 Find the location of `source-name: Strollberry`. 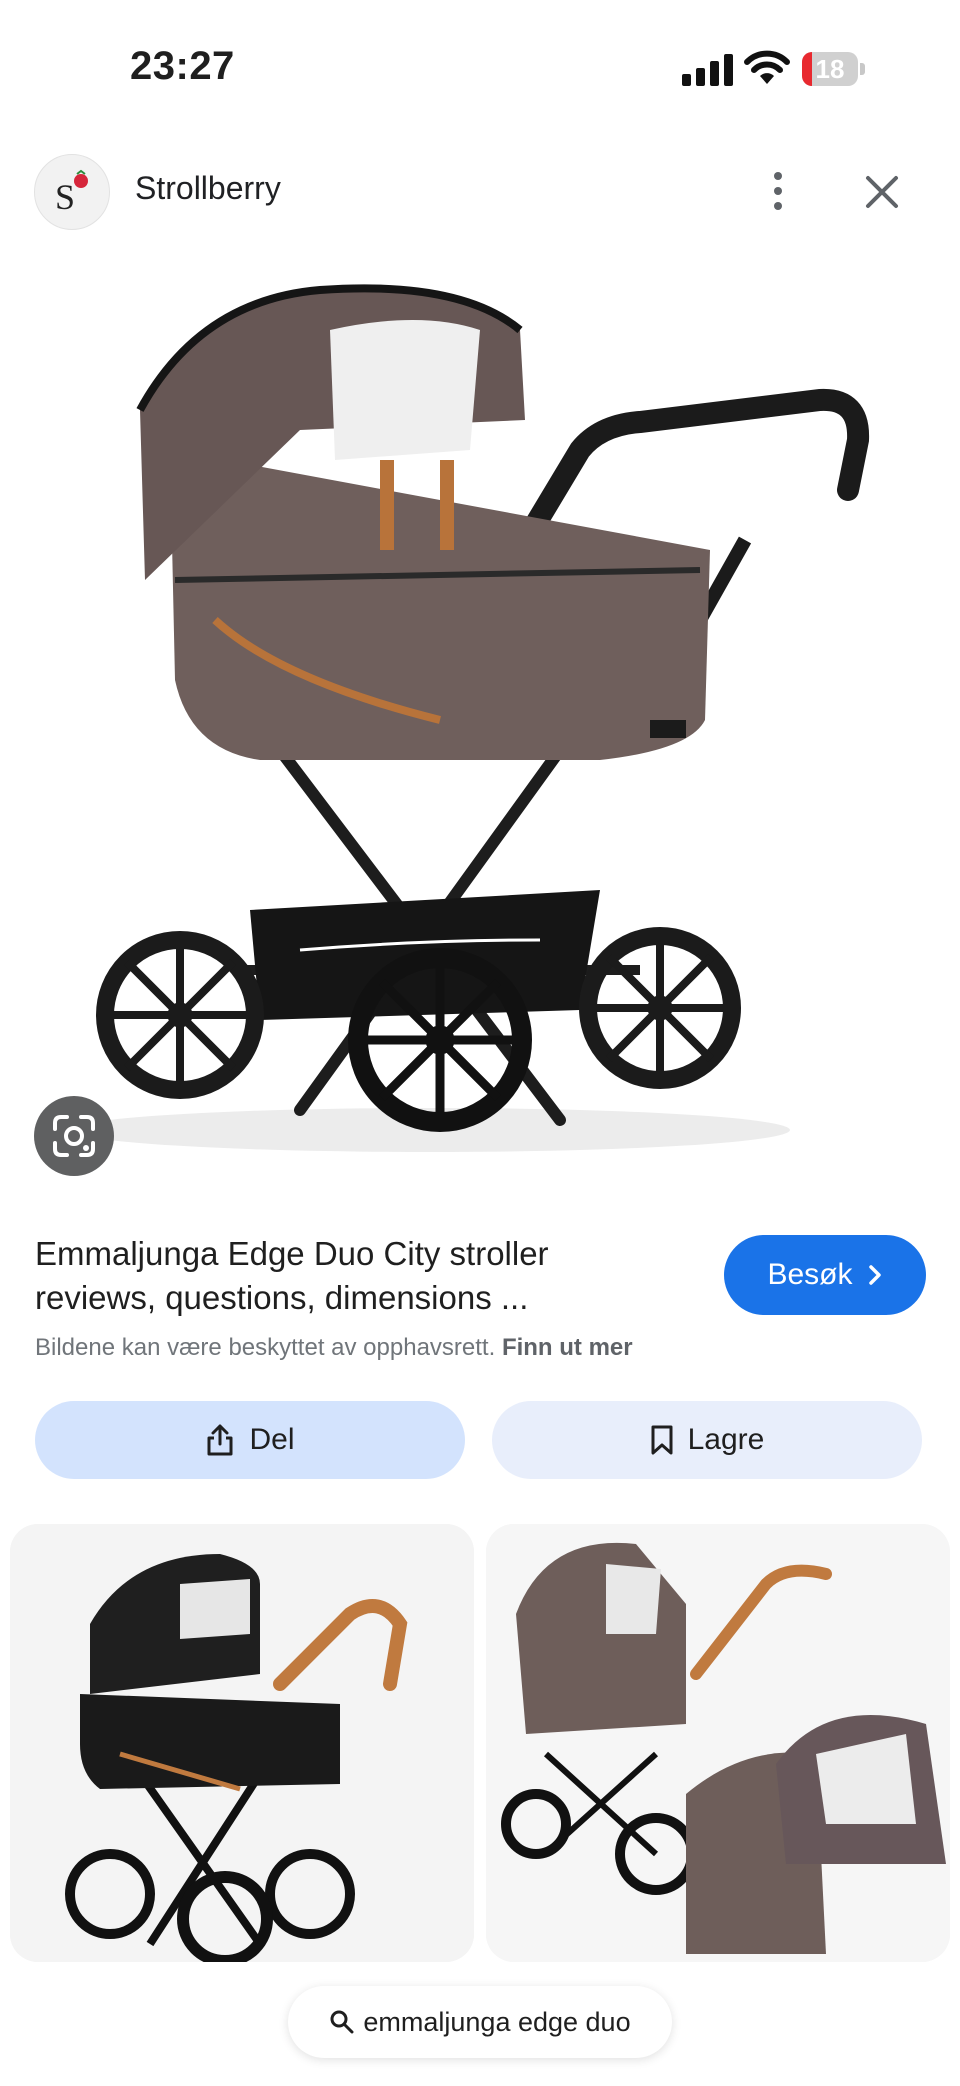

source-name: Strollberry is located at coordinates (208, 188).